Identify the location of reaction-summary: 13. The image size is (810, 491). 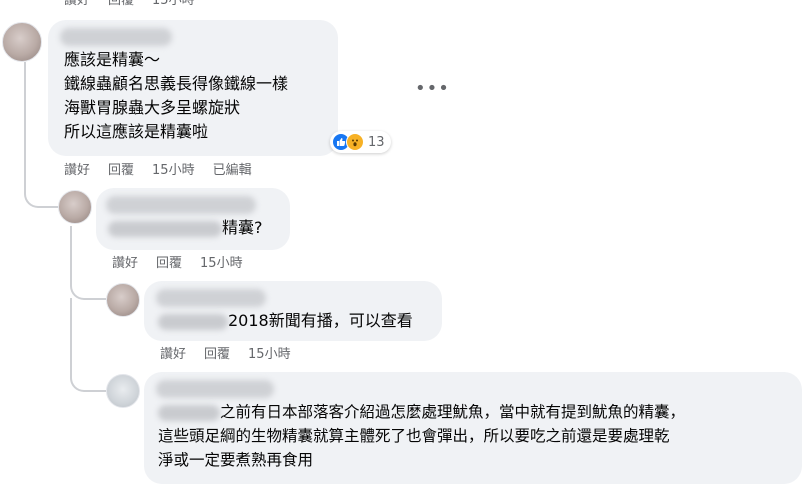
(360, 142).